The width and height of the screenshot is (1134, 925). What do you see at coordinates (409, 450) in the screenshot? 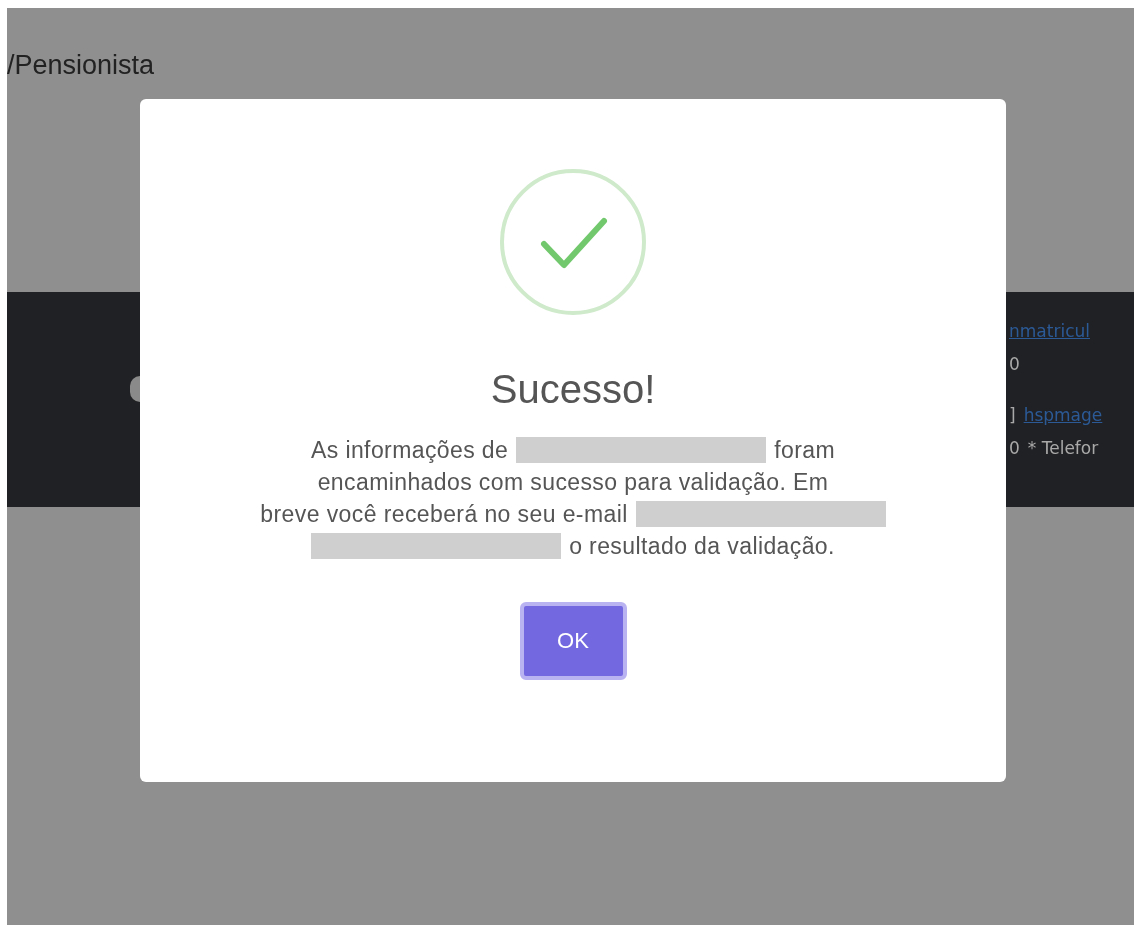
I see `message-text: As informações de` at bounding box center [409, 450].